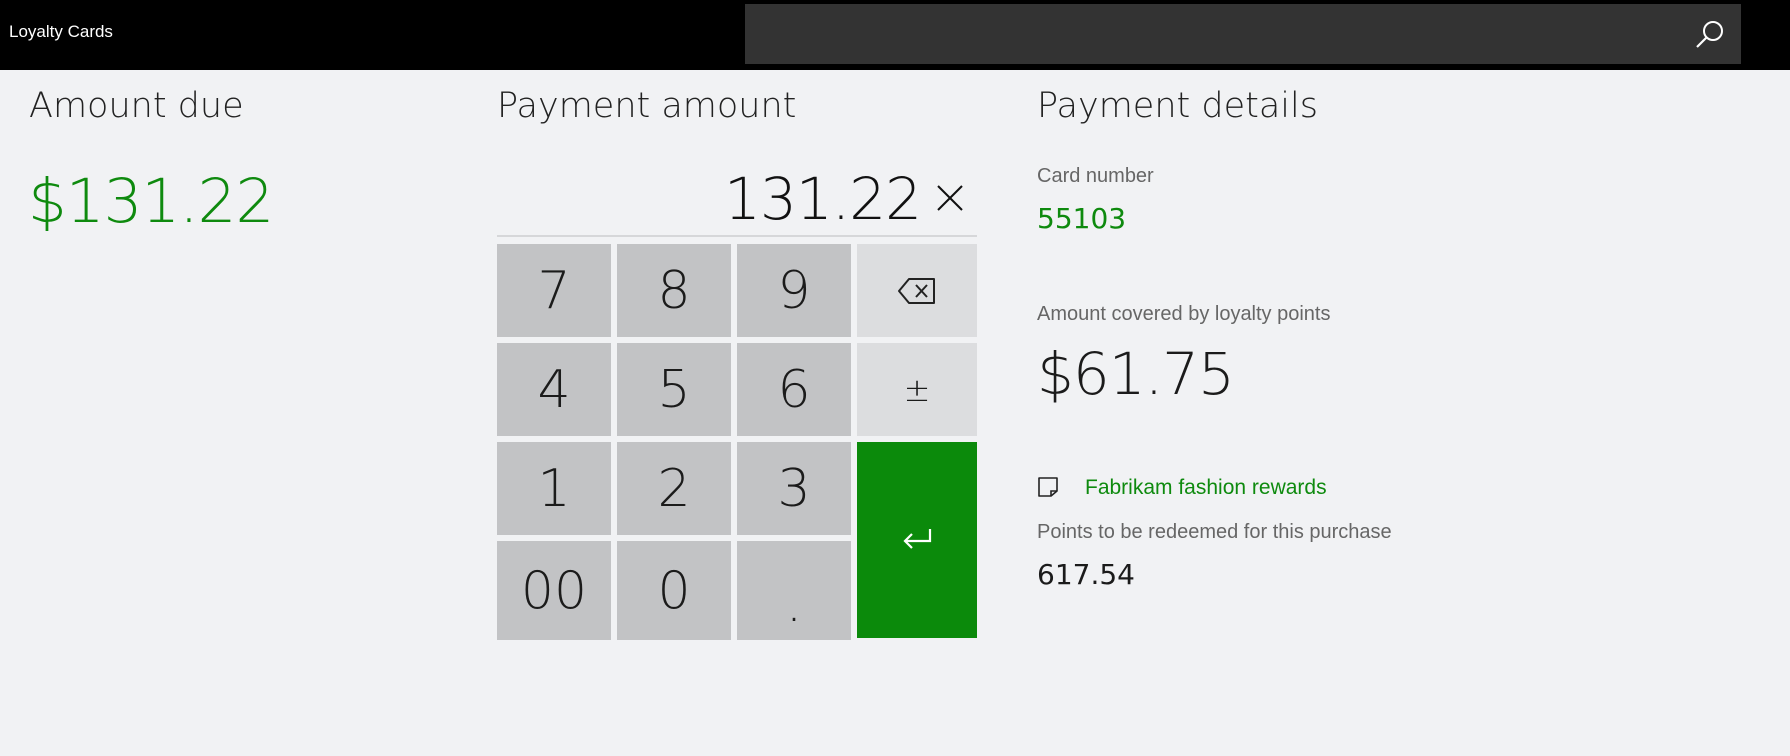 This screenshot has height=756, width=1790. I want to click on key-9: 9, so click(794, 290).